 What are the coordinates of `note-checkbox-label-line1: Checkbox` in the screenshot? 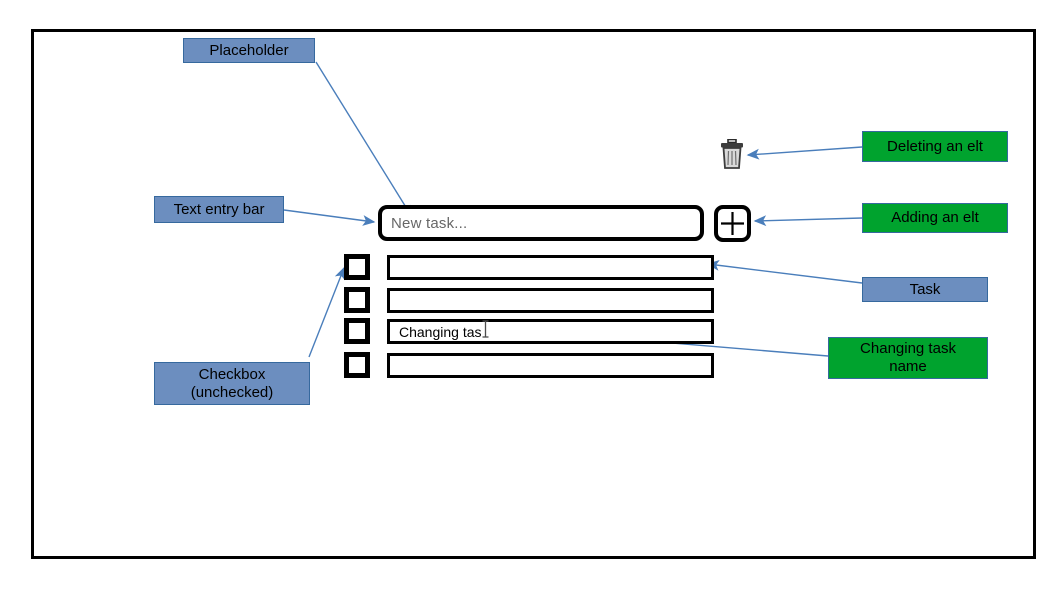 It's located at (232, 374).